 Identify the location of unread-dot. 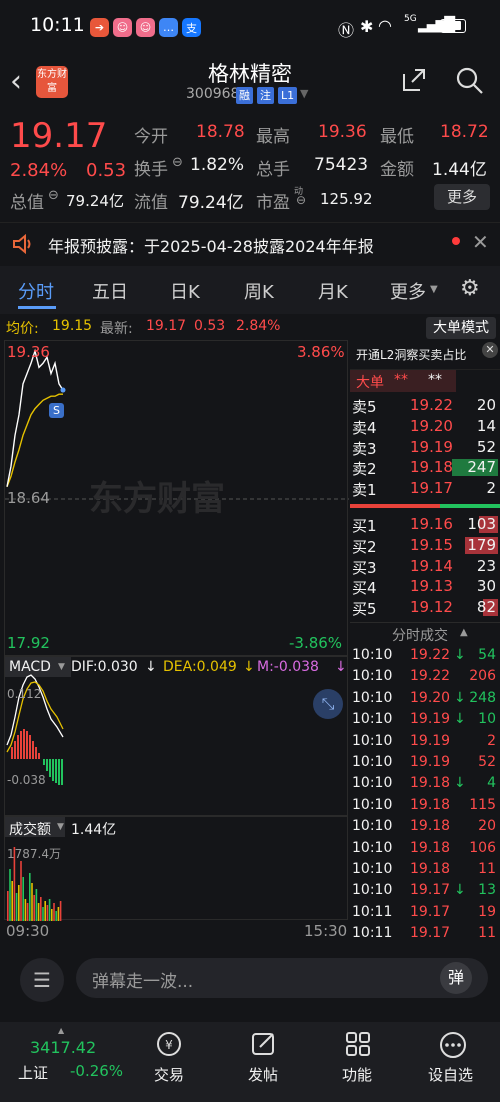
(456, 241).